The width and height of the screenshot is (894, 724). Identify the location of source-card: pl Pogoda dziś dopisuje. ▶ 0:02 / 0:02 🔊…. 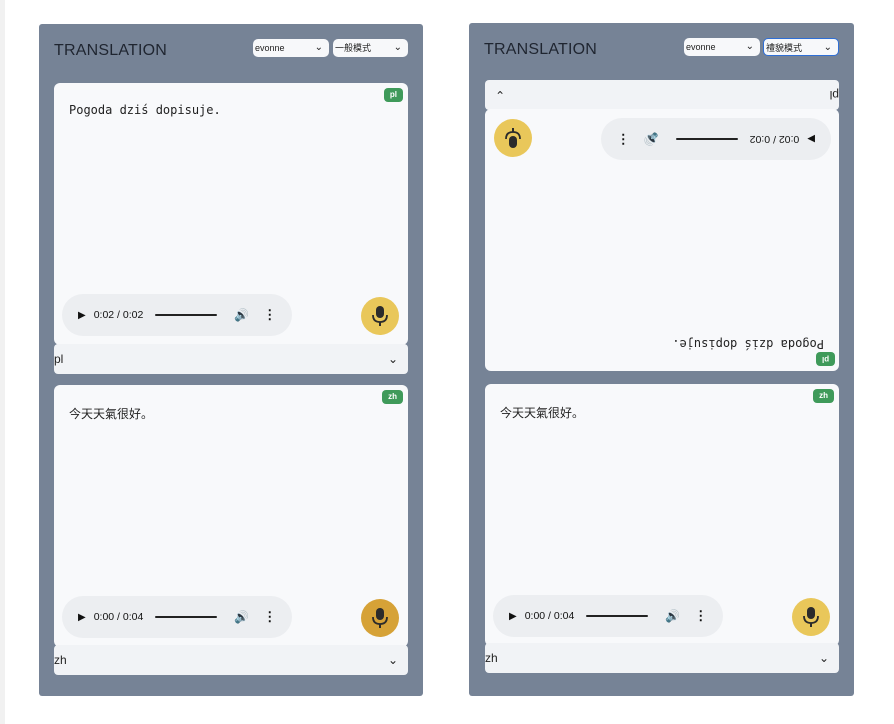
(231, 214).